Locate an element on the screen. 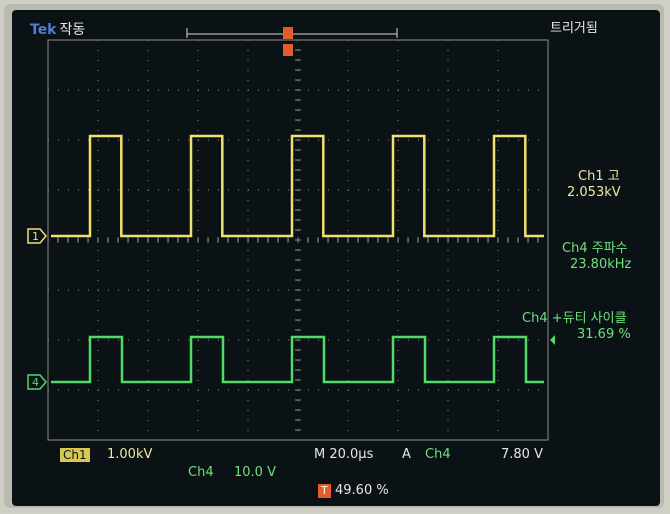 Image resolution: width=670 pixels, height=514 pixels. trigger-mode: A is located at coordinates (406, 454).